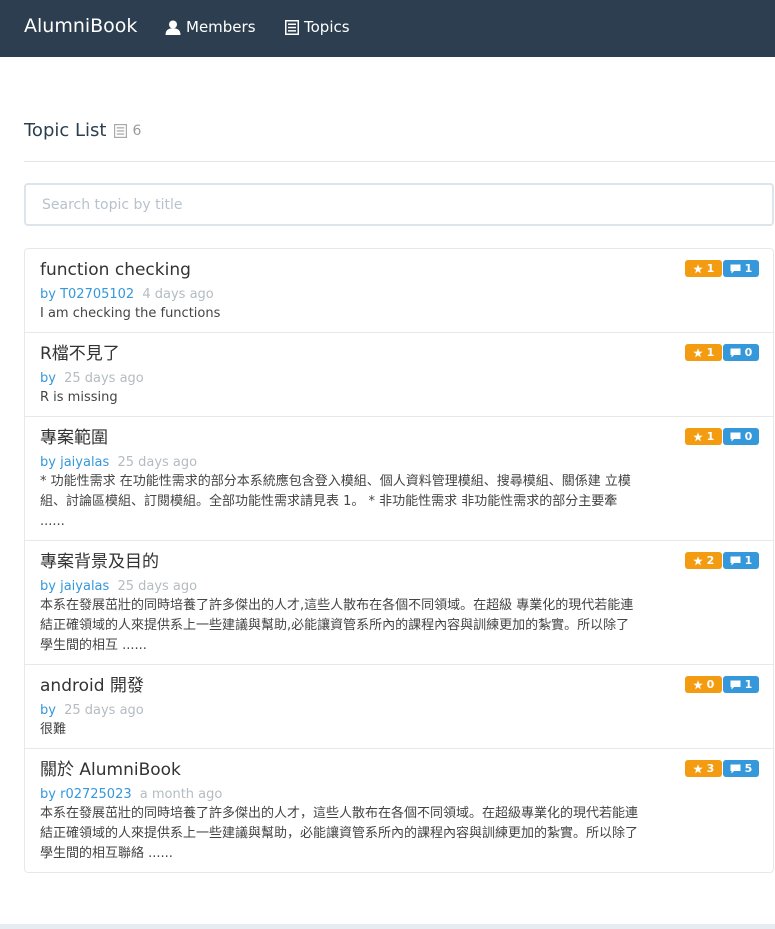 The width and height of the screenshot is (775, 929). I want to click on nav-members-label: Members, so click(221, 27).